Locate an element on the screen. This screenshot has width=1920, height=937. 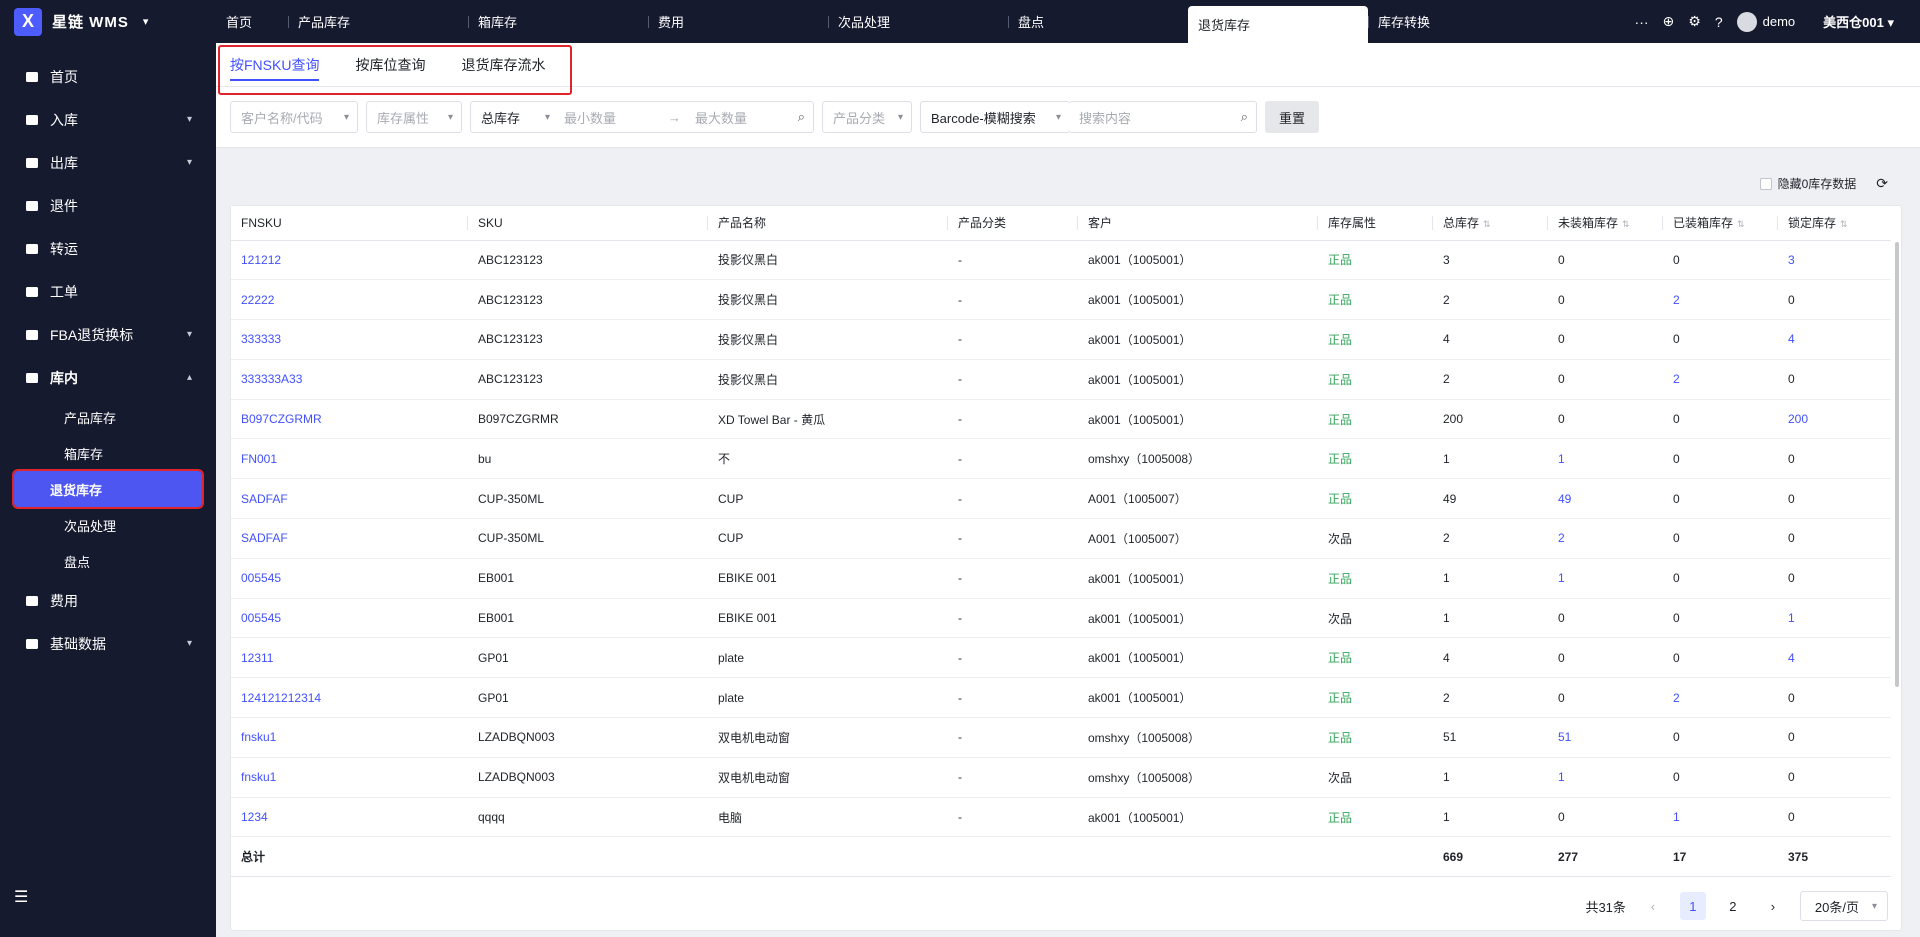
min-qty-input: 最小数量 is located at coordinates (590, 117).